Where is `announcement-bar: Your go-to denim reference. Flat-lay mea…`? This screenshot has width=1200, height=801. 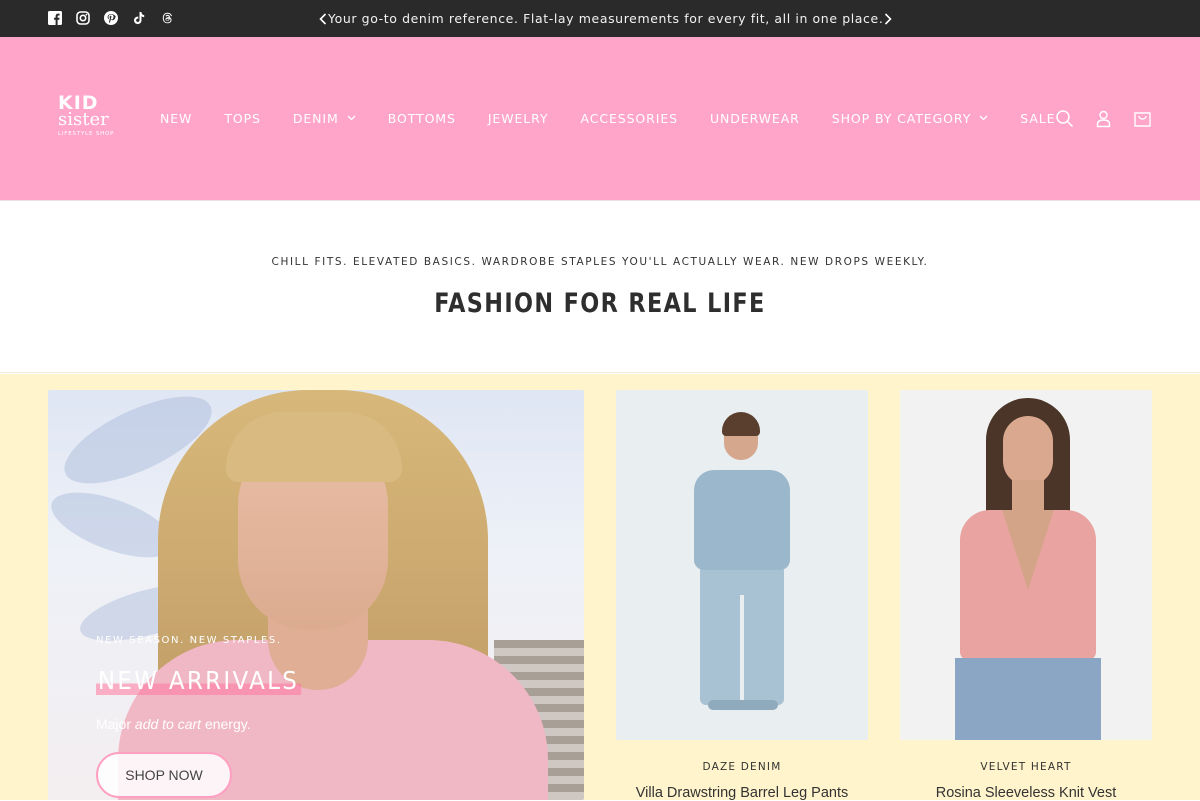 announcement-bar: Your go-to denim reference. Flat-lay mea… is located at coordinates (600, 18).